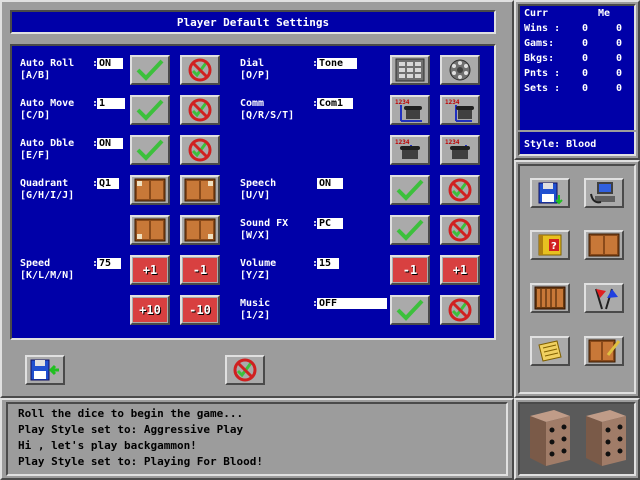  I want to click on auto-dble-on-button, so click(150, 150).